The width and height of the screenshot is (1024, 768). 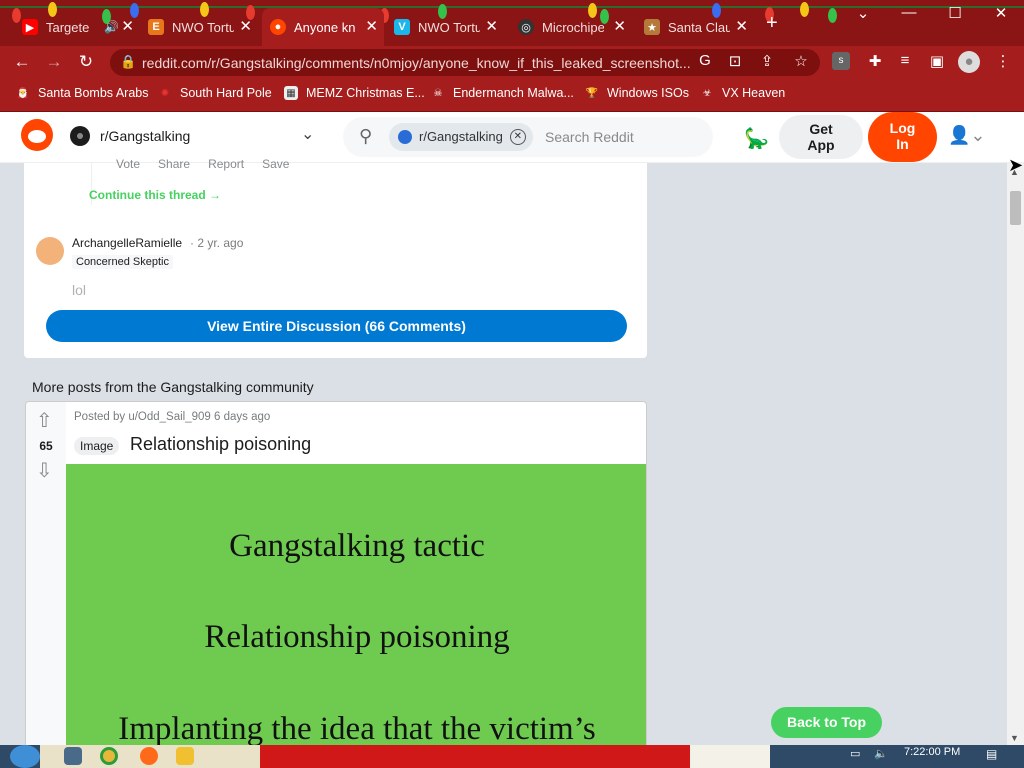 I want to click on volume-icon: 🔈, so click(x=881, y=756).